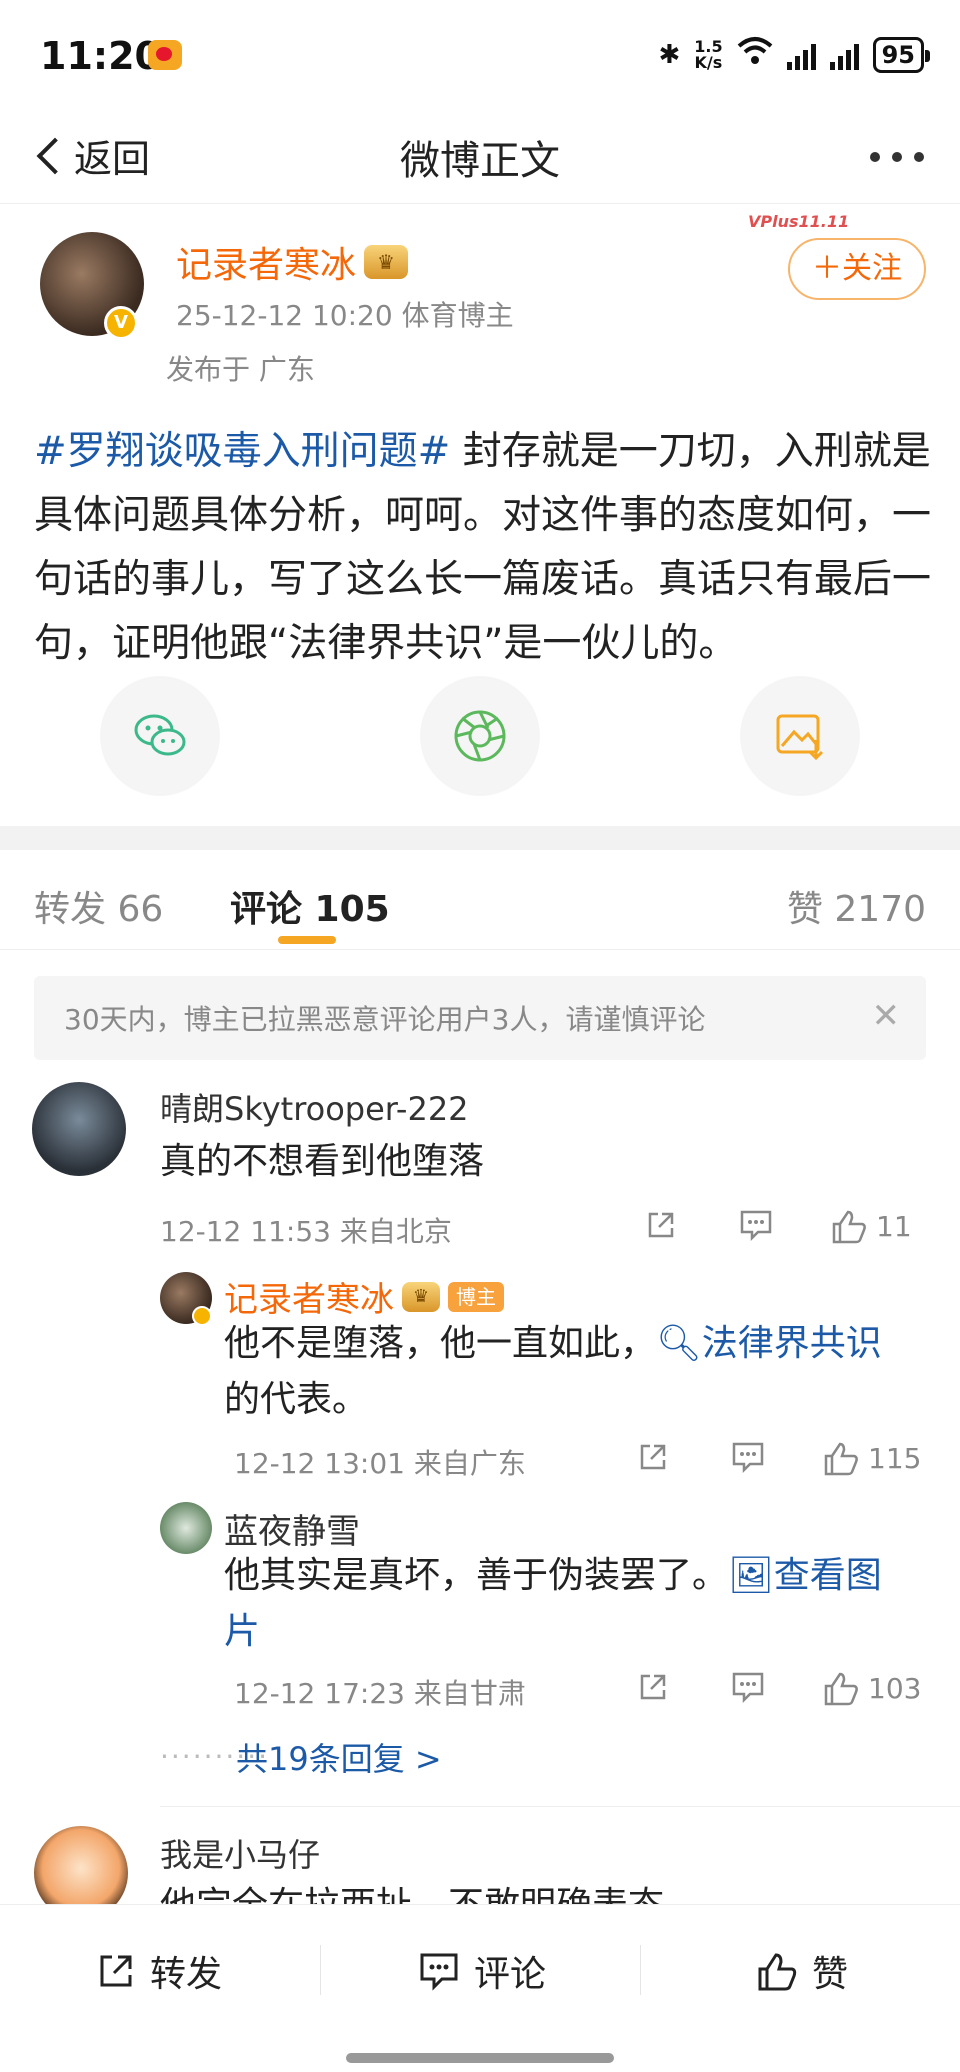 This screenshot has width=960, height=2072. Describe the element at coordinates (98, 906) in the screenshot. I see `tab-repost: 转发 66` at that location.